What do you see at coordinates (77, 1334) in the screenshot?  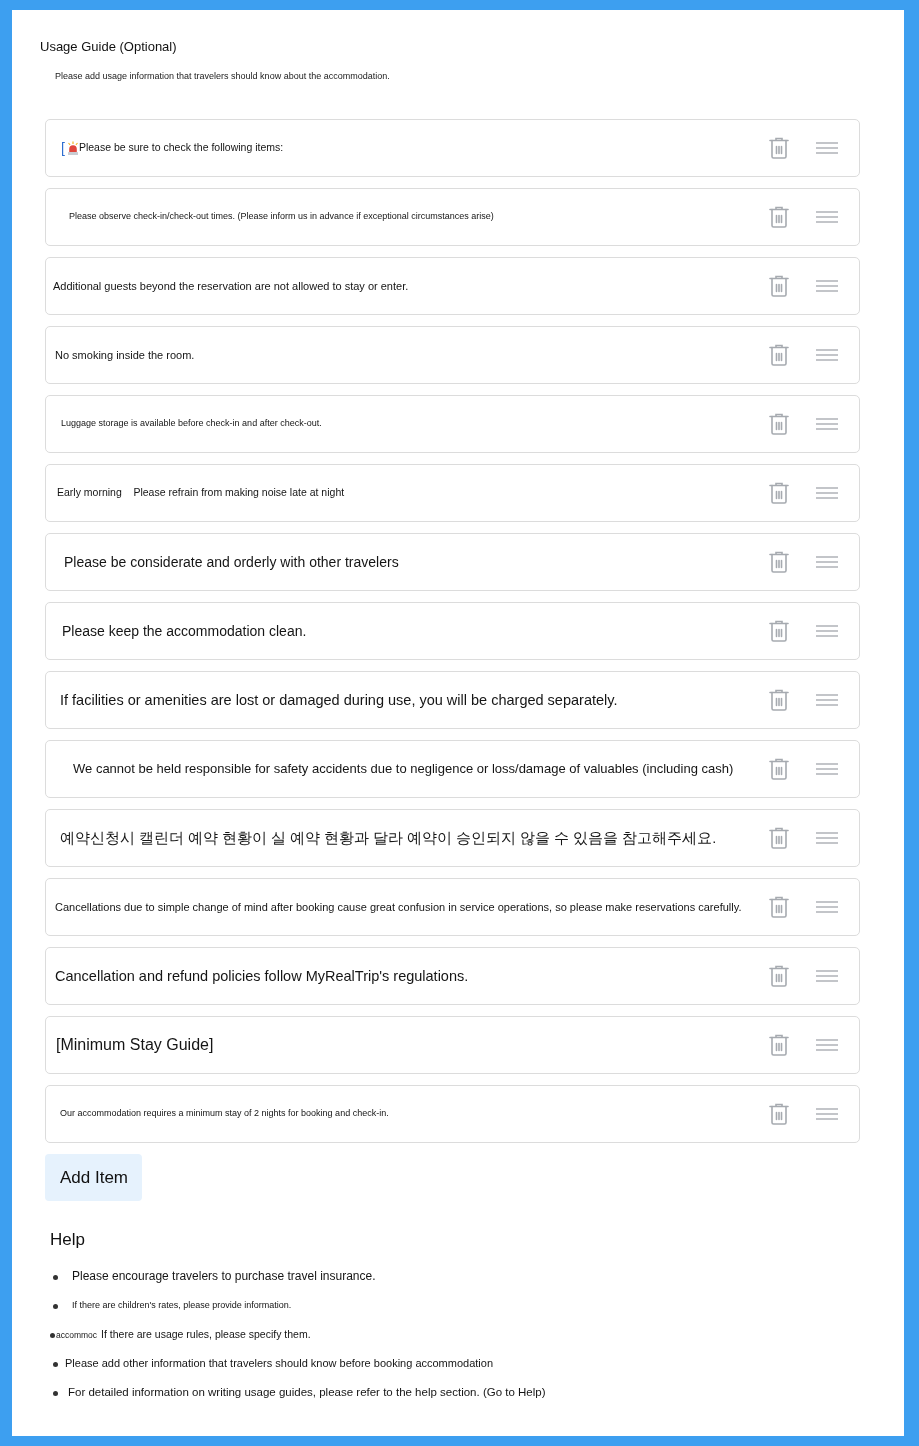 I see `clipped-label: accommoc` at bounding box center [77, 1334].